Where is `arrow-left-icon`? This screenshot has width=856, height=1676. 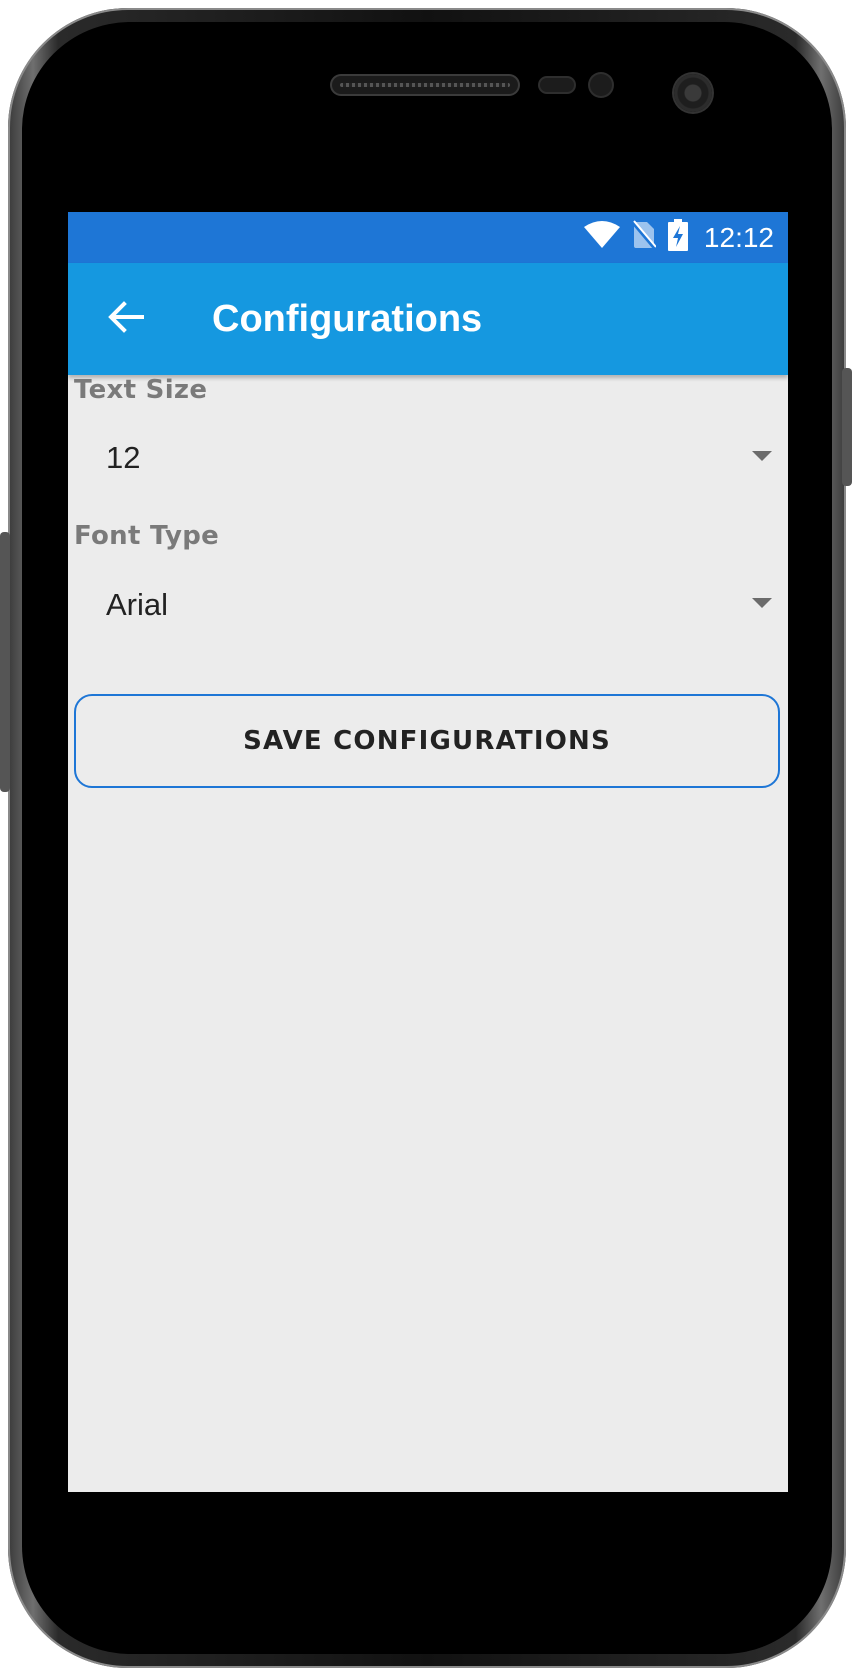
arrow-left-icon is located at coordinates (126, 319).